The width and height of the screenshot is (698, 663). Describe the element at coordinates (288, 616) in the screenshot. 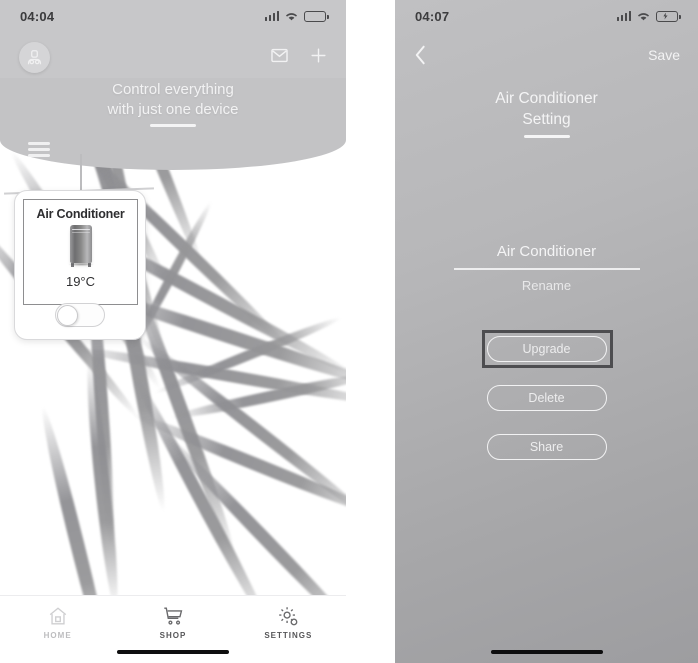

I see `gear-icon` at that location.